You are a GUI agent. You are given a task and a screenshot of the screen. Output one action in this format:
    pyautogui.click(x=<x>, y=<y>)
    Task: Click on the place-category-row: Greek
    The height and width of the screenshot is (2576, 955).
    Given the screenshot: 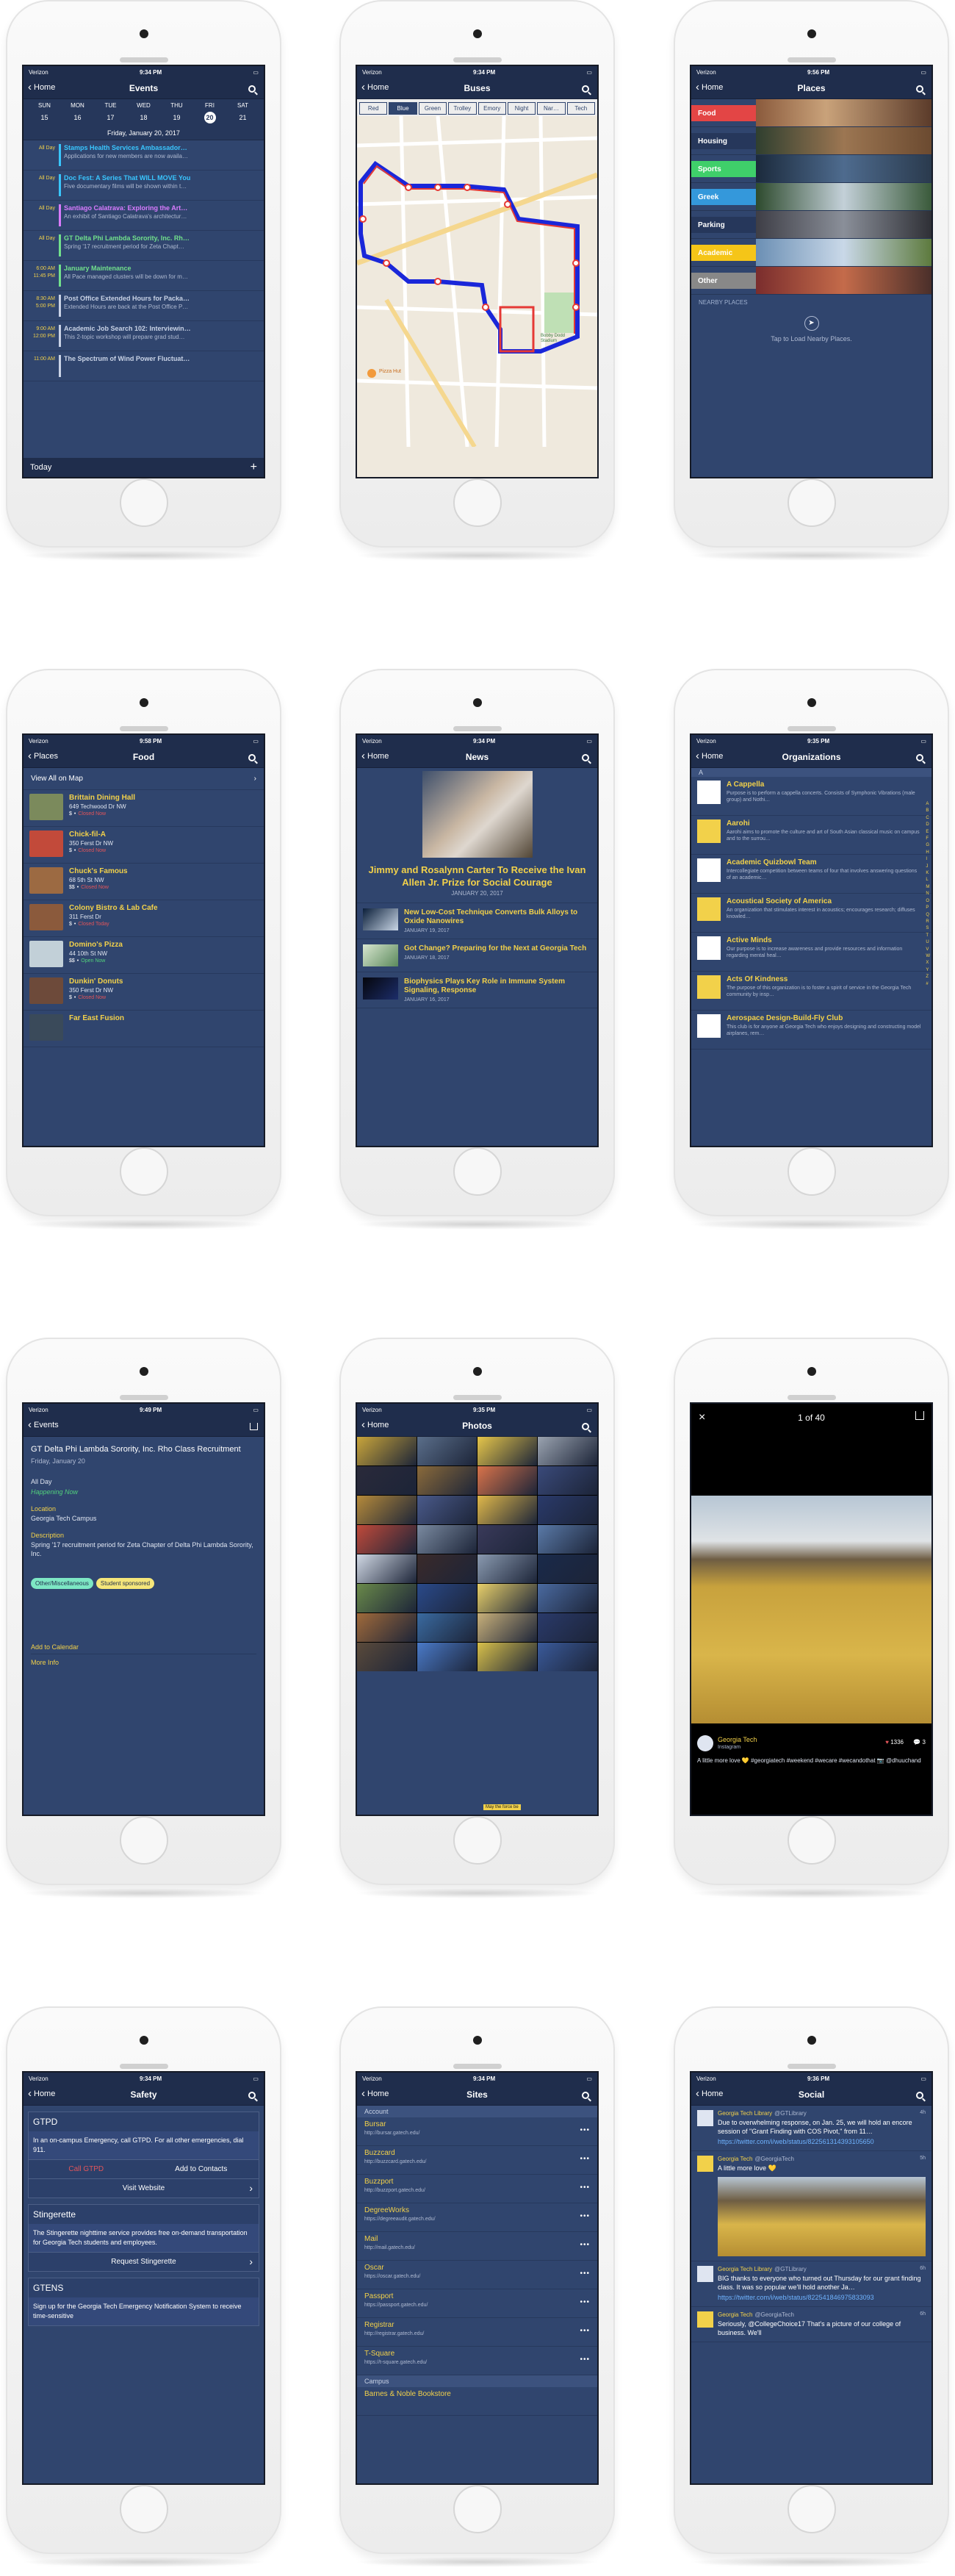 What is the action you would take?
    pyautogui.click(x=811, y=197)
    